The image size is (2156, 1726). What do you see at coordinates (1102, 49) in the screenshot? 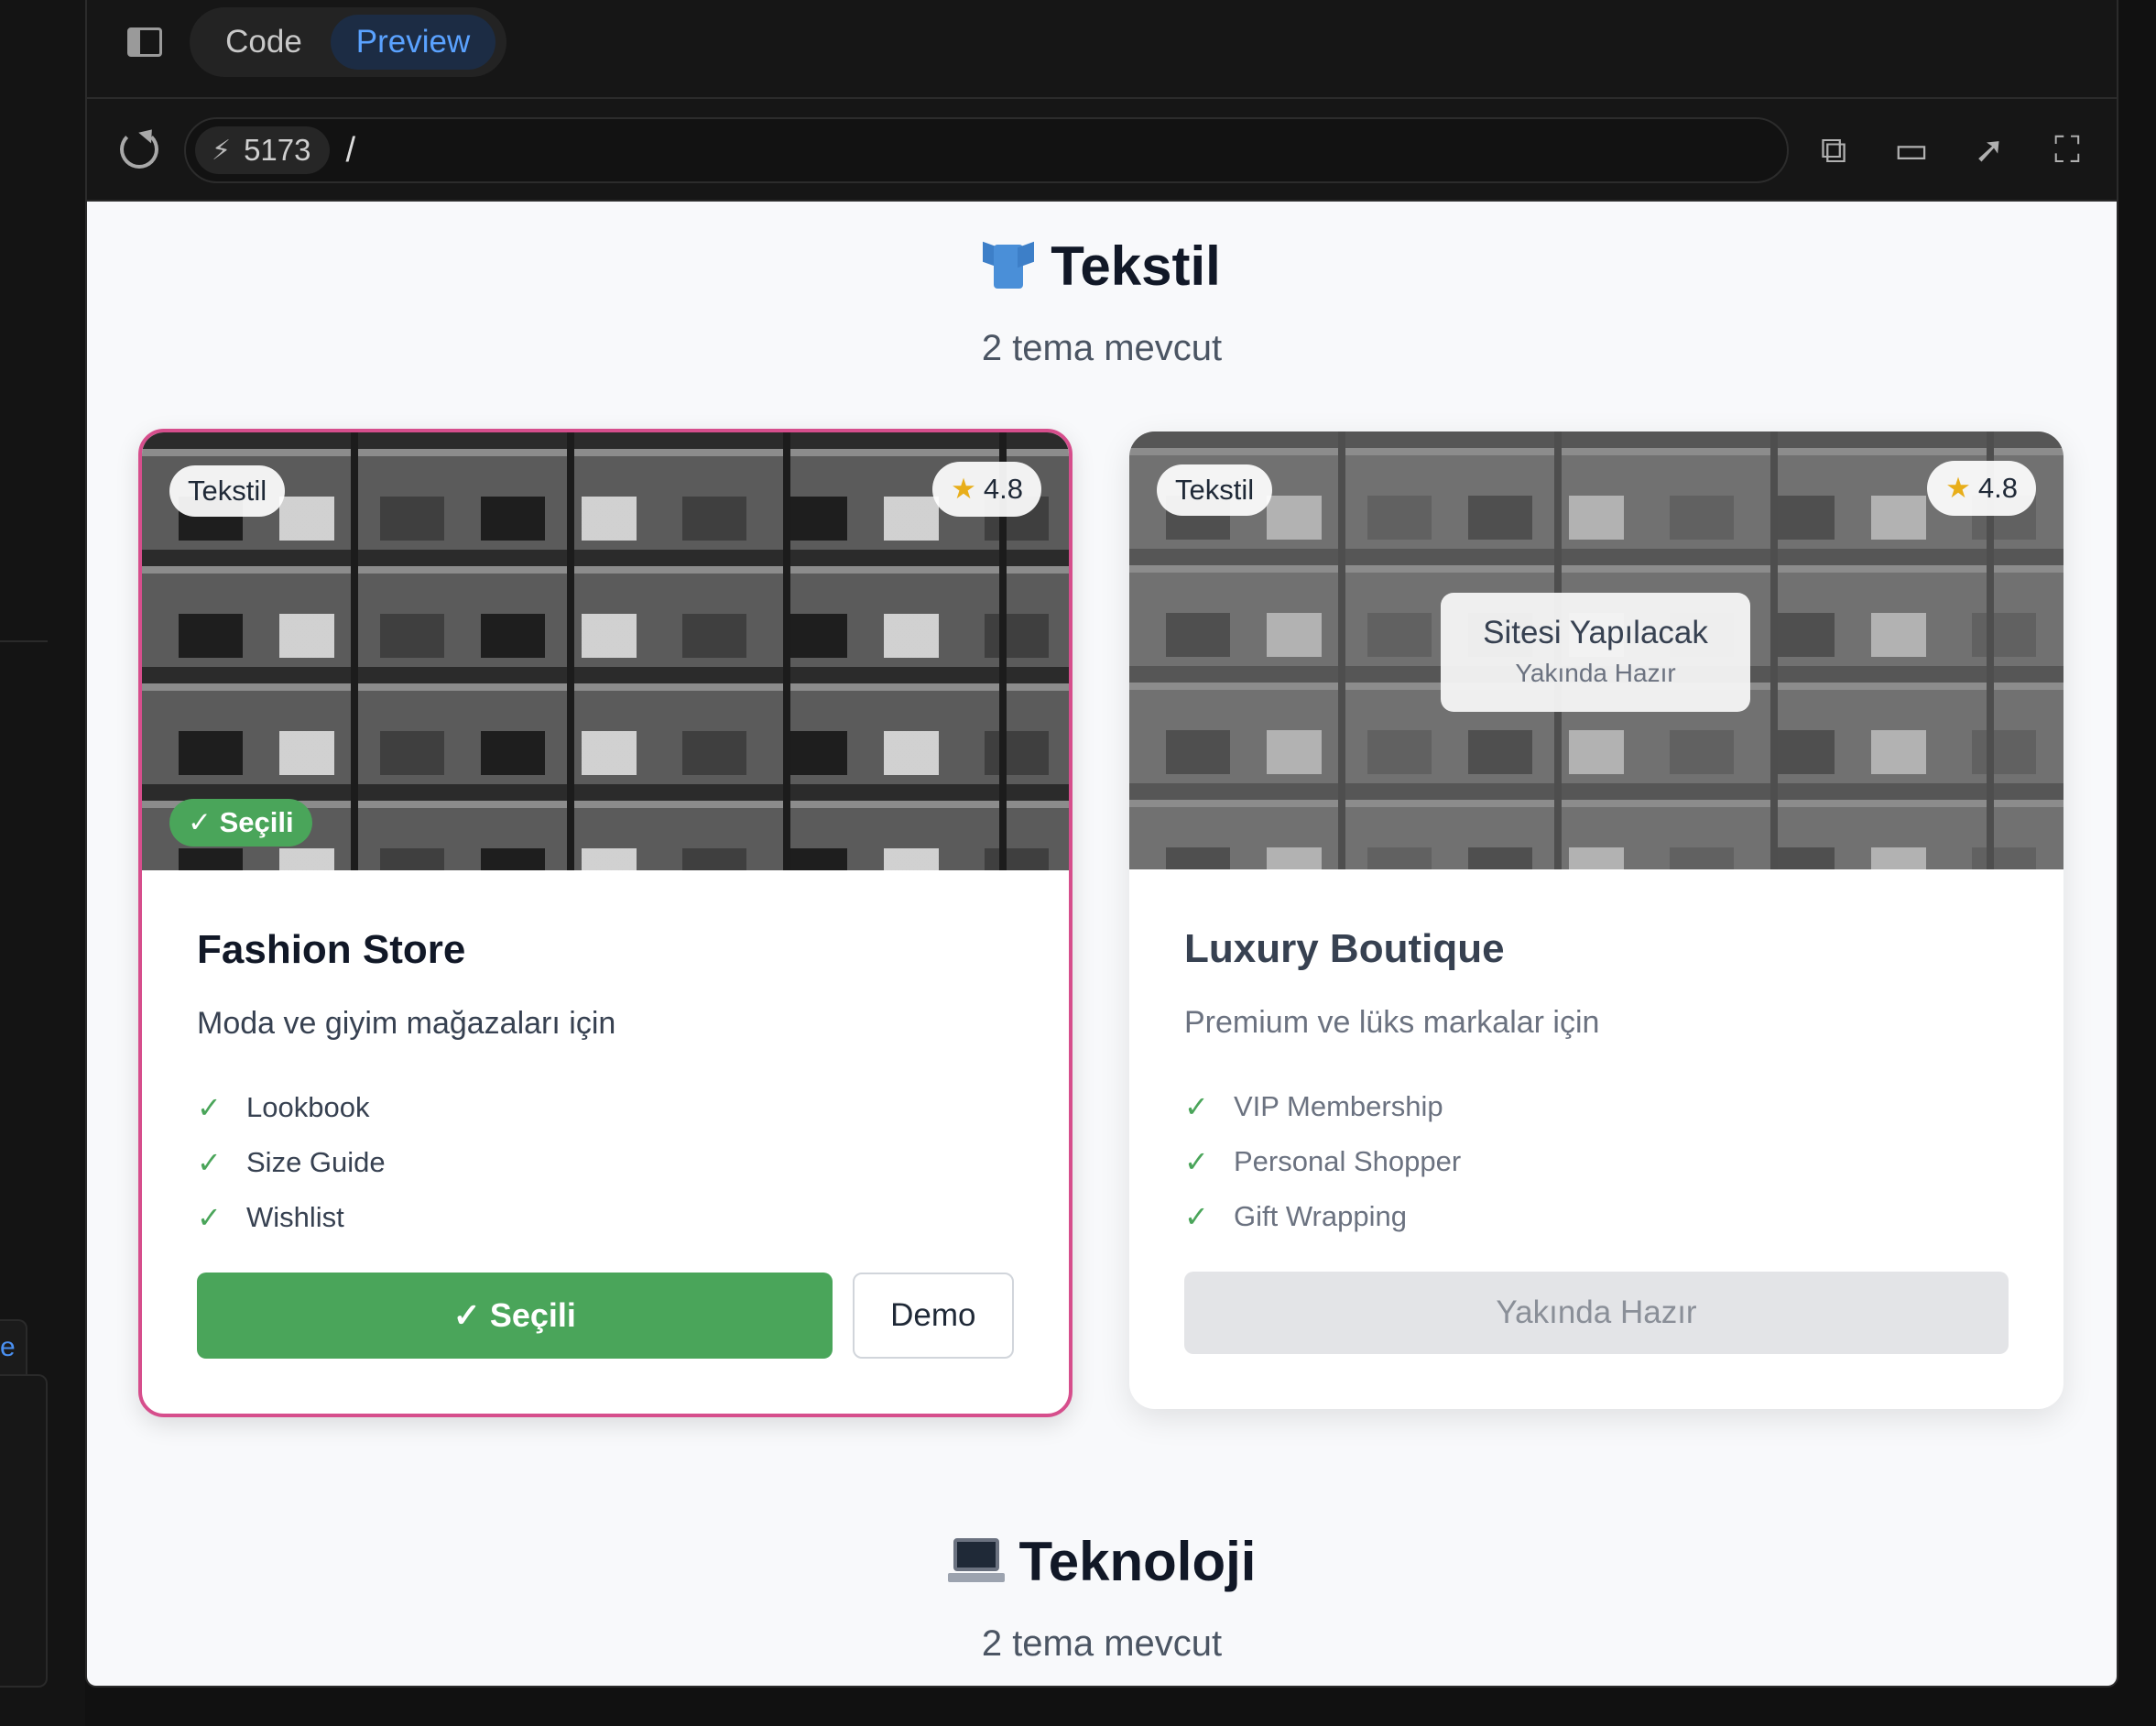
I see `editor-topbar: Code Preview` at bounding box center [1102, 49].